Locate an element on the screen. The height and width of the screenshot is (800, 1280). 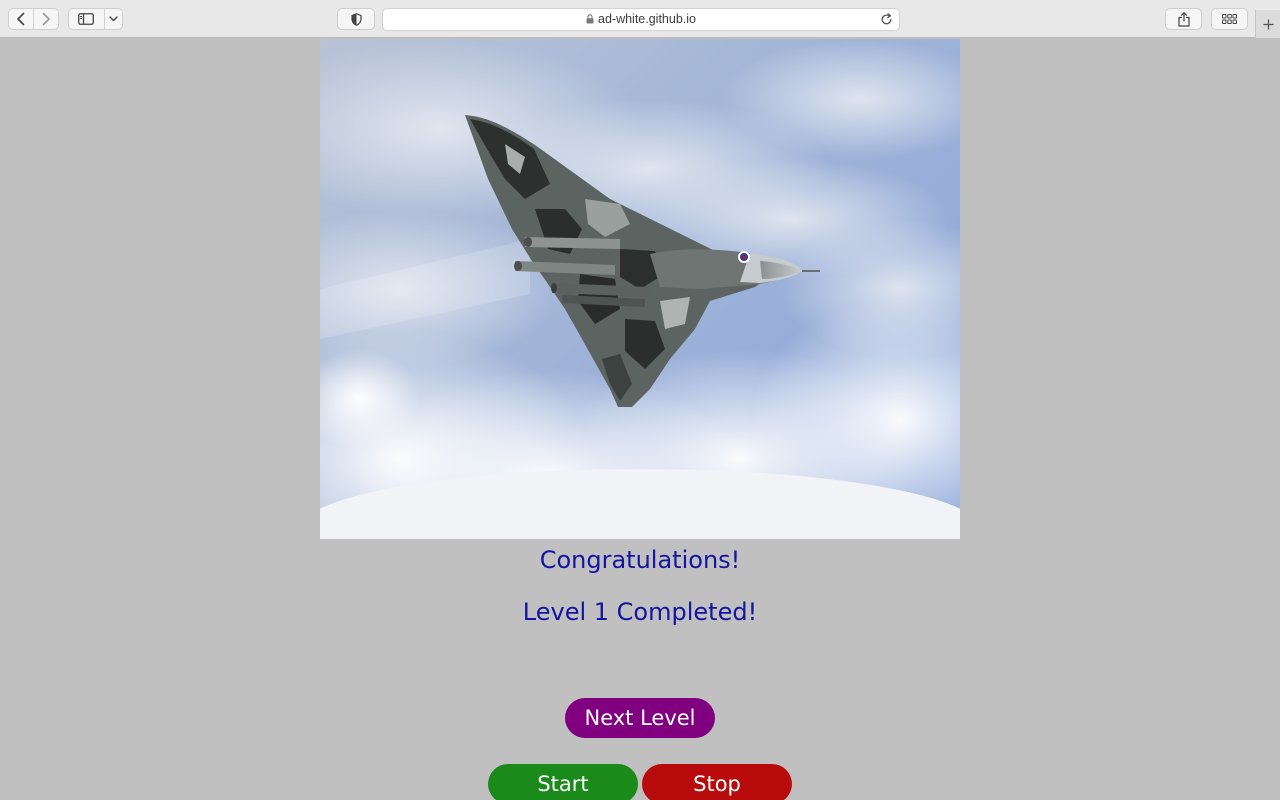
shield-icon is located at coordinates (356, 19).